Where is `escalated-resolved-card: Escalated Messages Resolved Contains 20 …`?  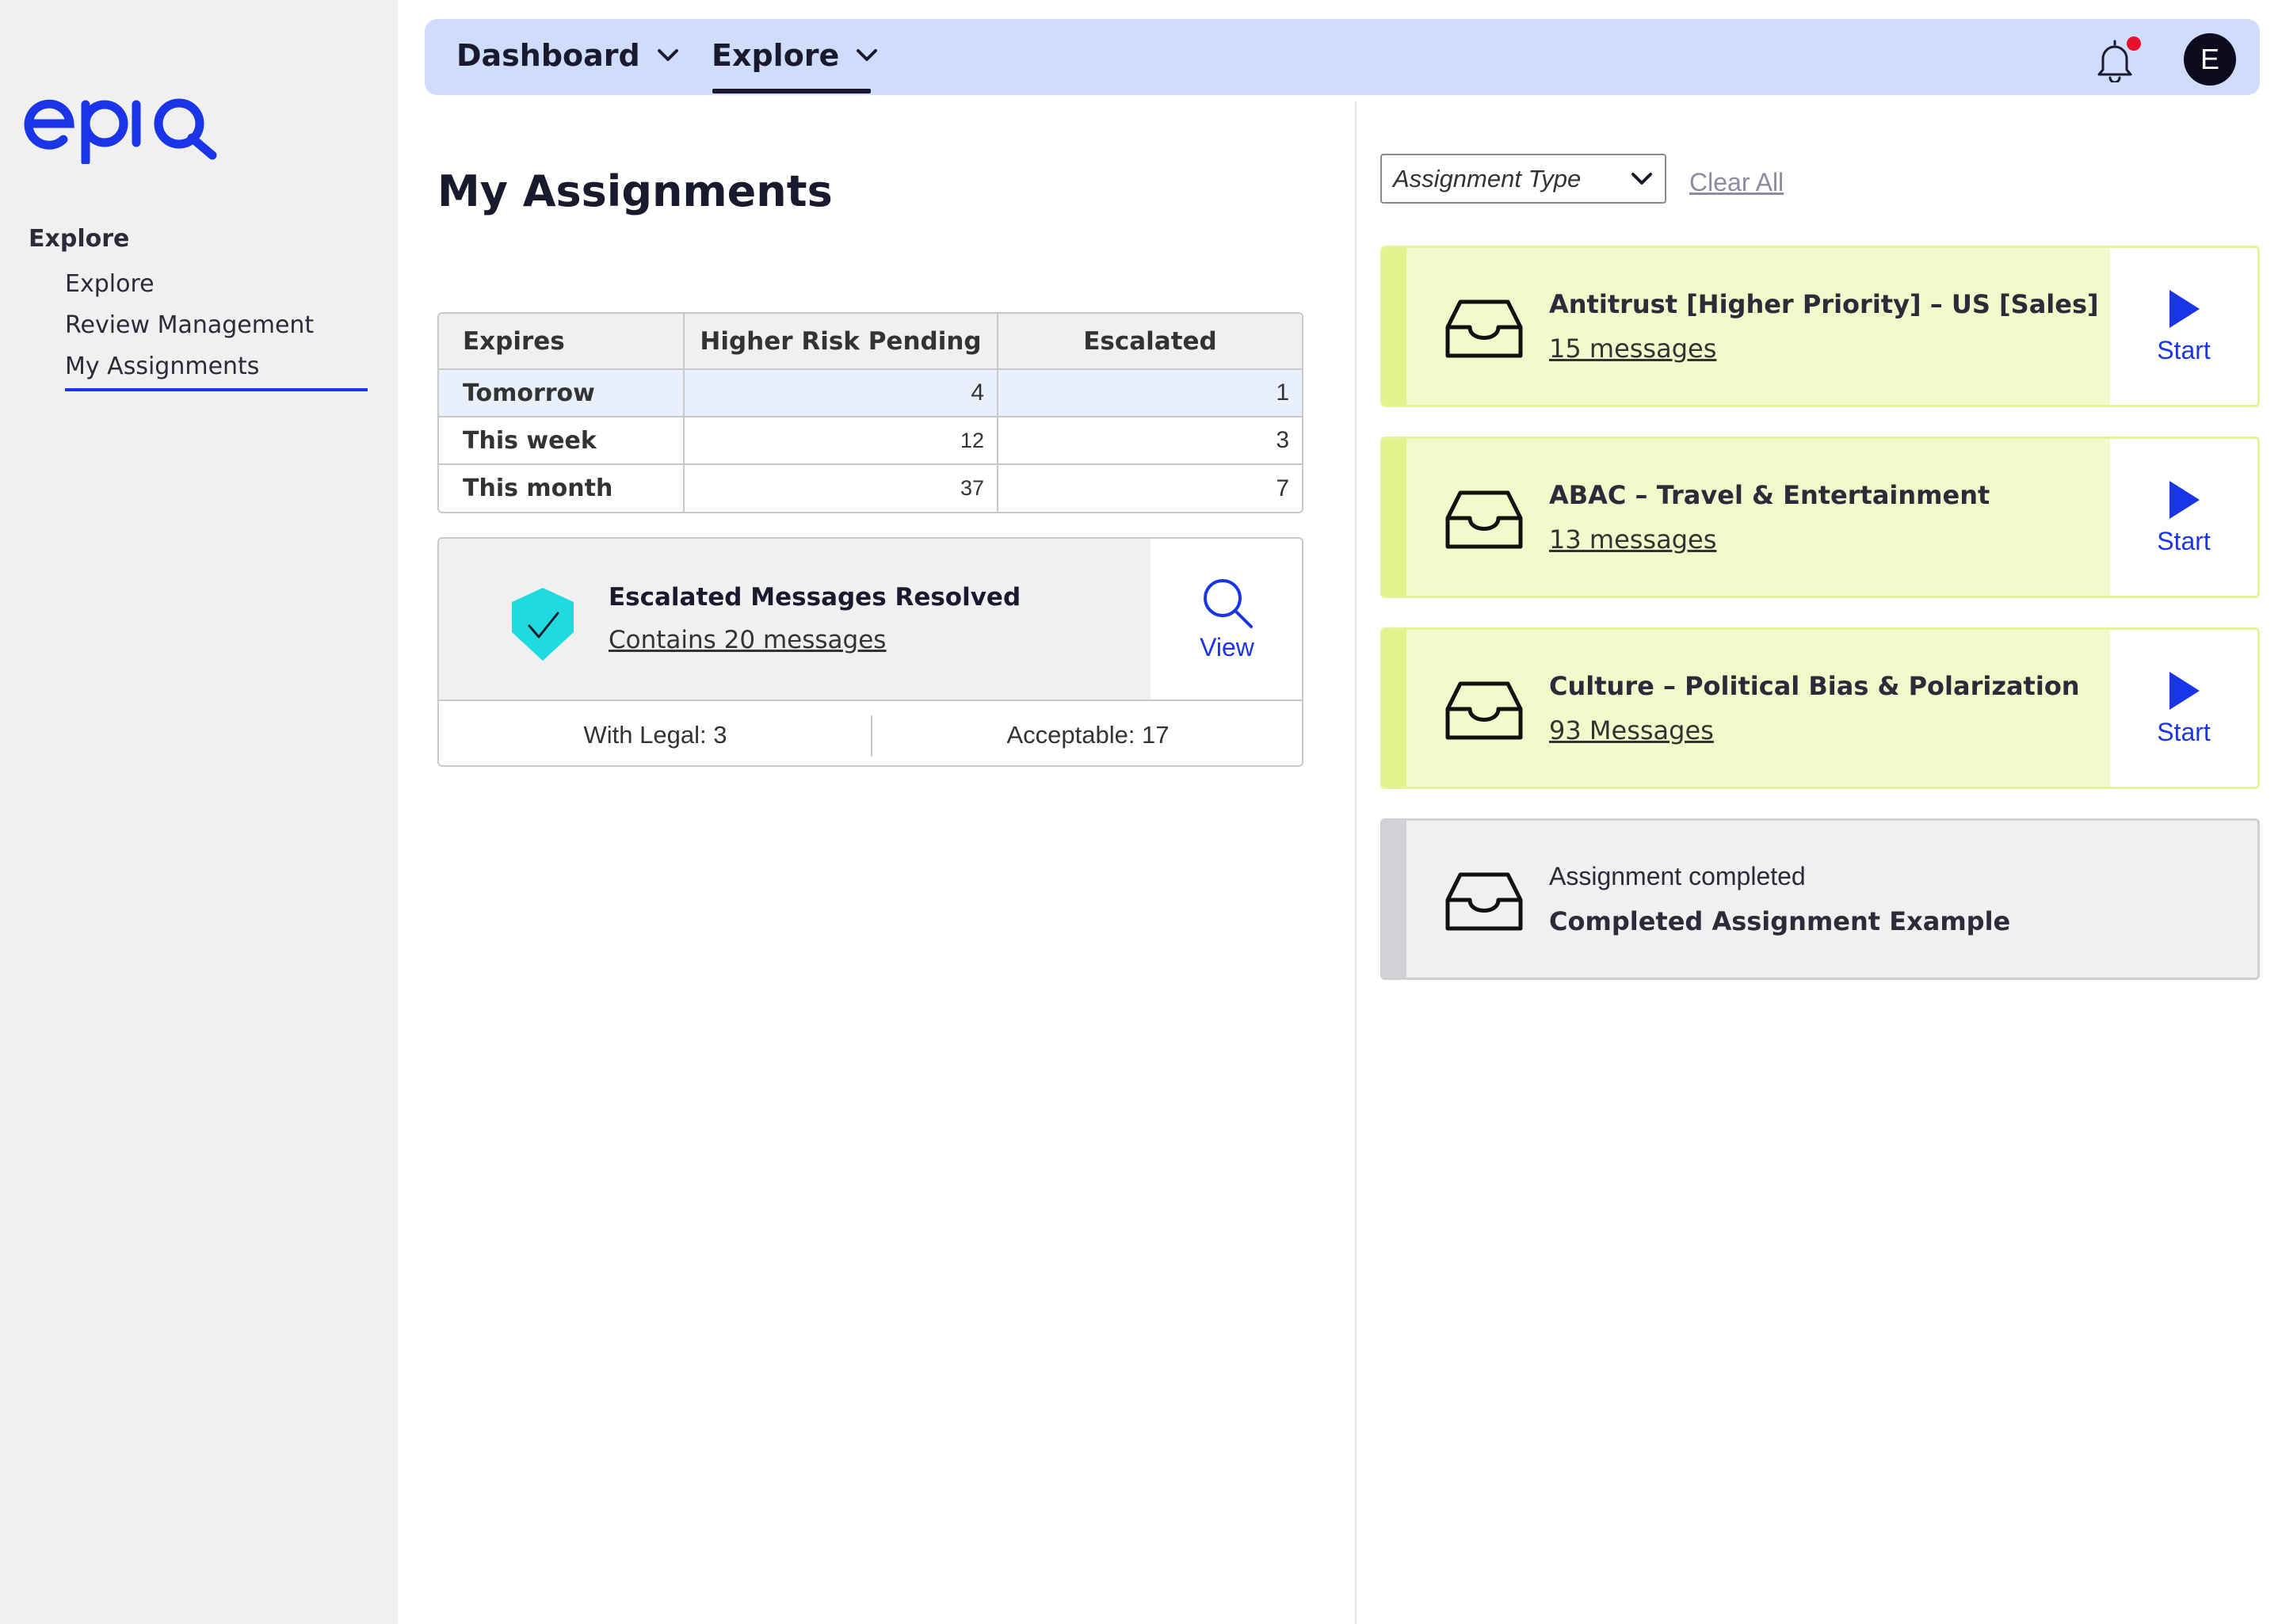 escalated-resolved-card: Escalated Messages Resolved Contains 20 … is located at coordinates (870, 652).